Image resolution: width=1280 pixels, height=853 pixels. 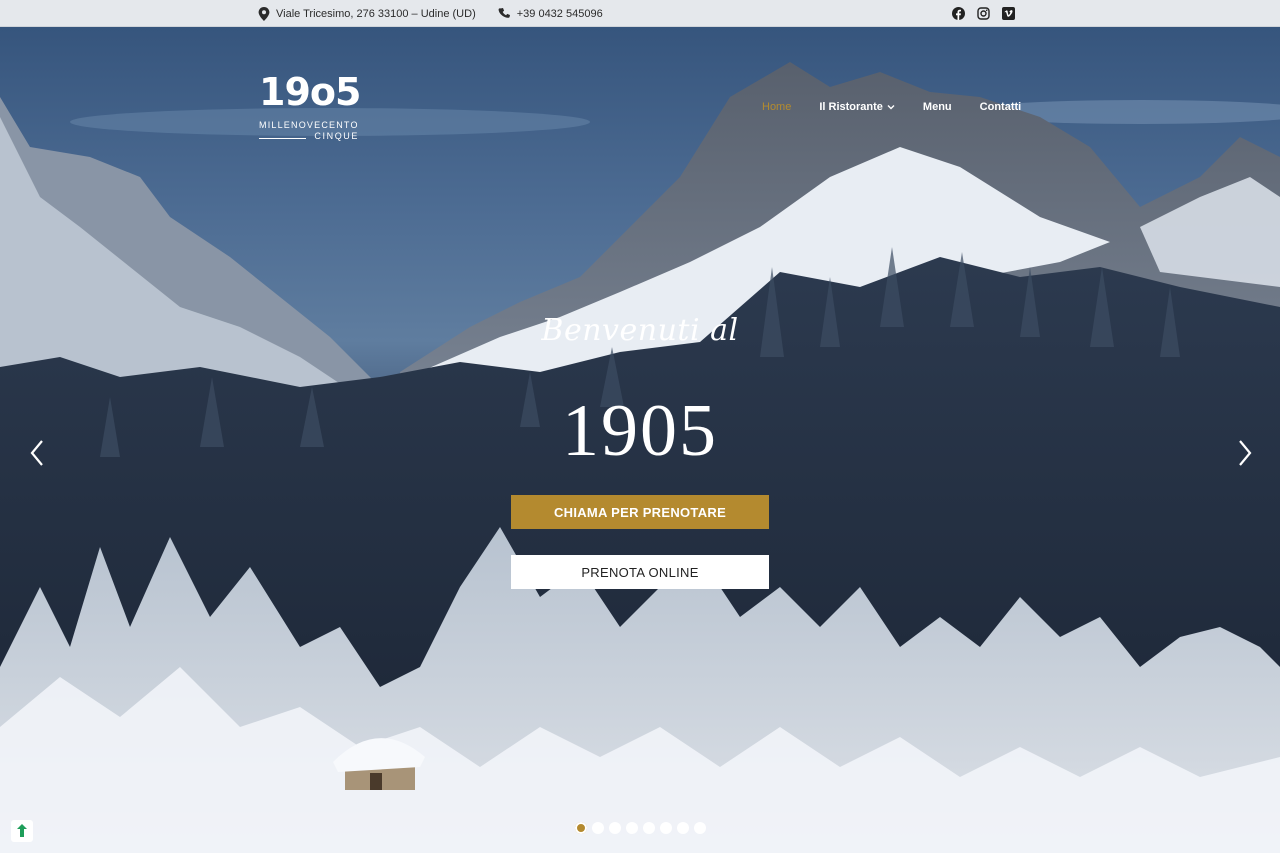 I want to click on social-links, so click(x=983, y=13).